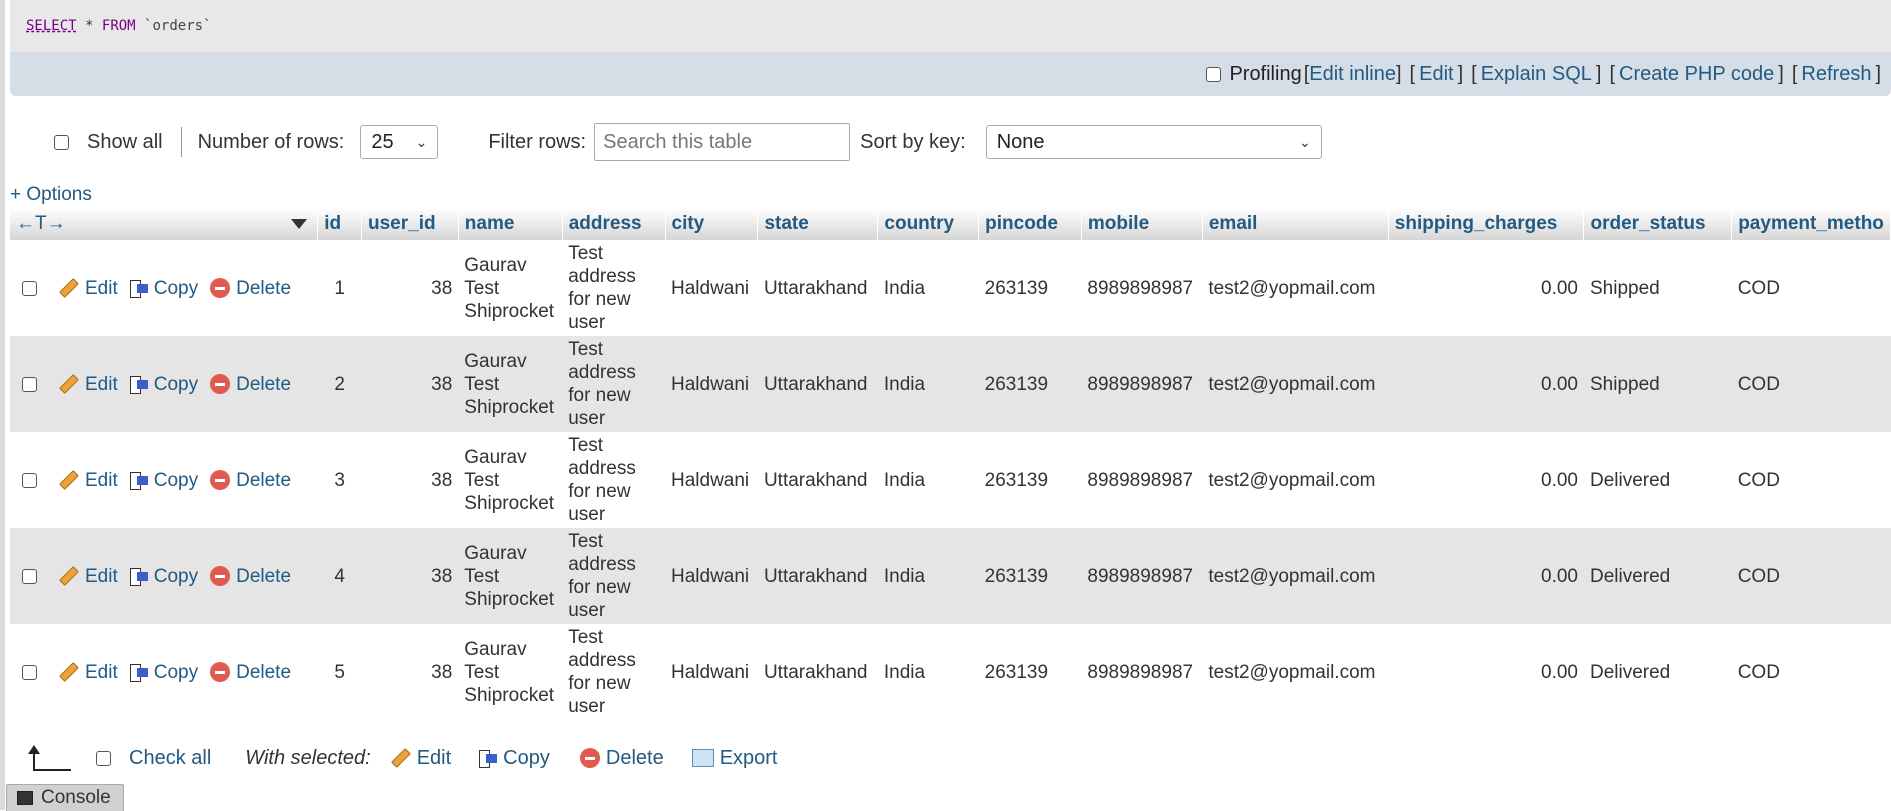  What do you see at coordinates (510, 224) in the screenshot?
I see `column-header-name: name` at bounding box center [510, 224].